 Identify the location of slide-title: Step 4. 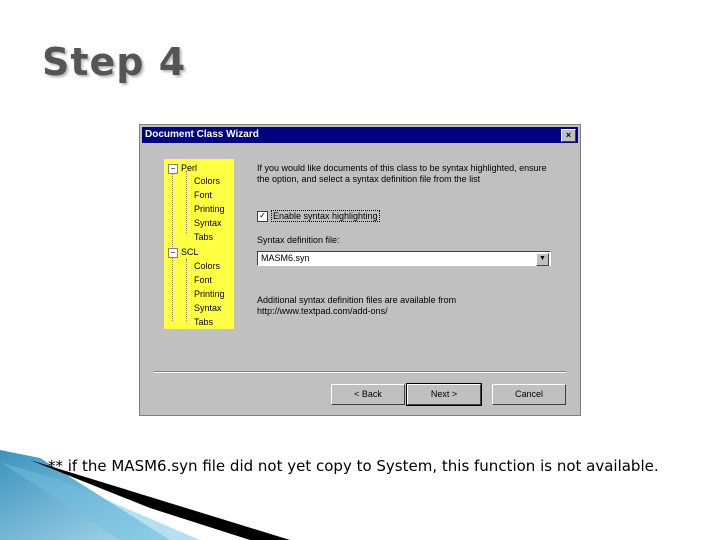
(114, 62).